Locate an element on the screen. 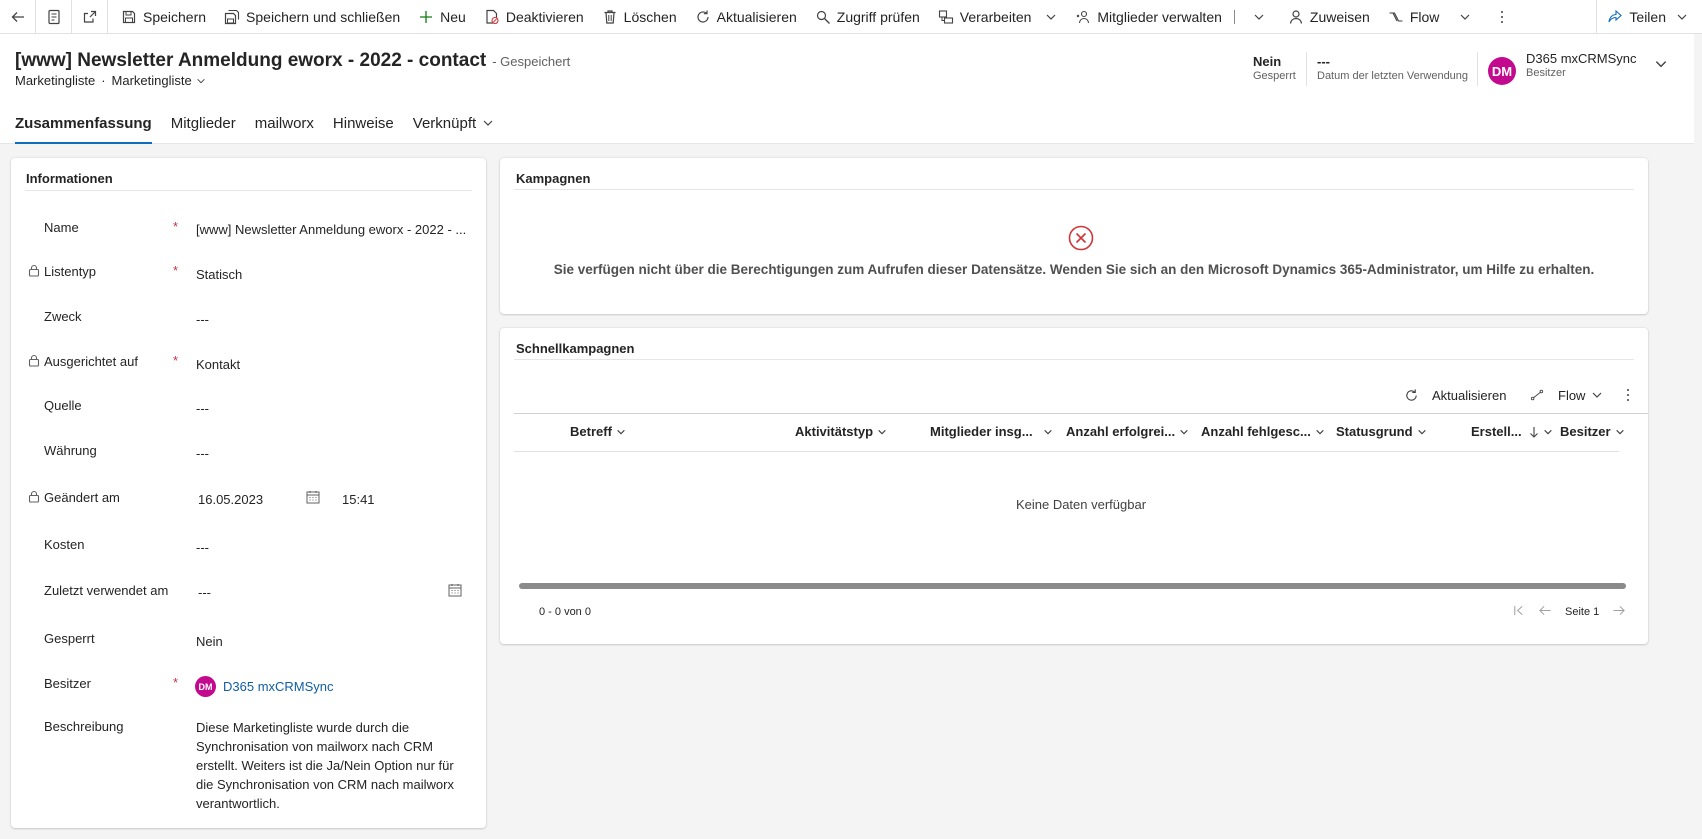 The height and width of the screenshot is (839, 1702). tab-mailworx: mailworx is located at coordinates (284, 123).